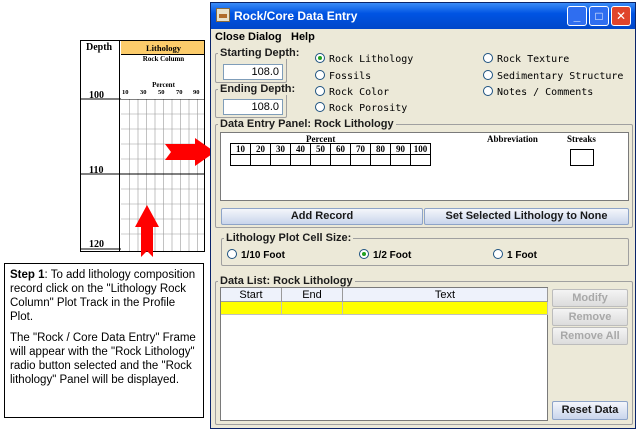 The image size is (638, 433). What do you see at coordinates (350, 76) in the screenshot?
I see `radio-label: Fossils` at bounding box center [350, 76].